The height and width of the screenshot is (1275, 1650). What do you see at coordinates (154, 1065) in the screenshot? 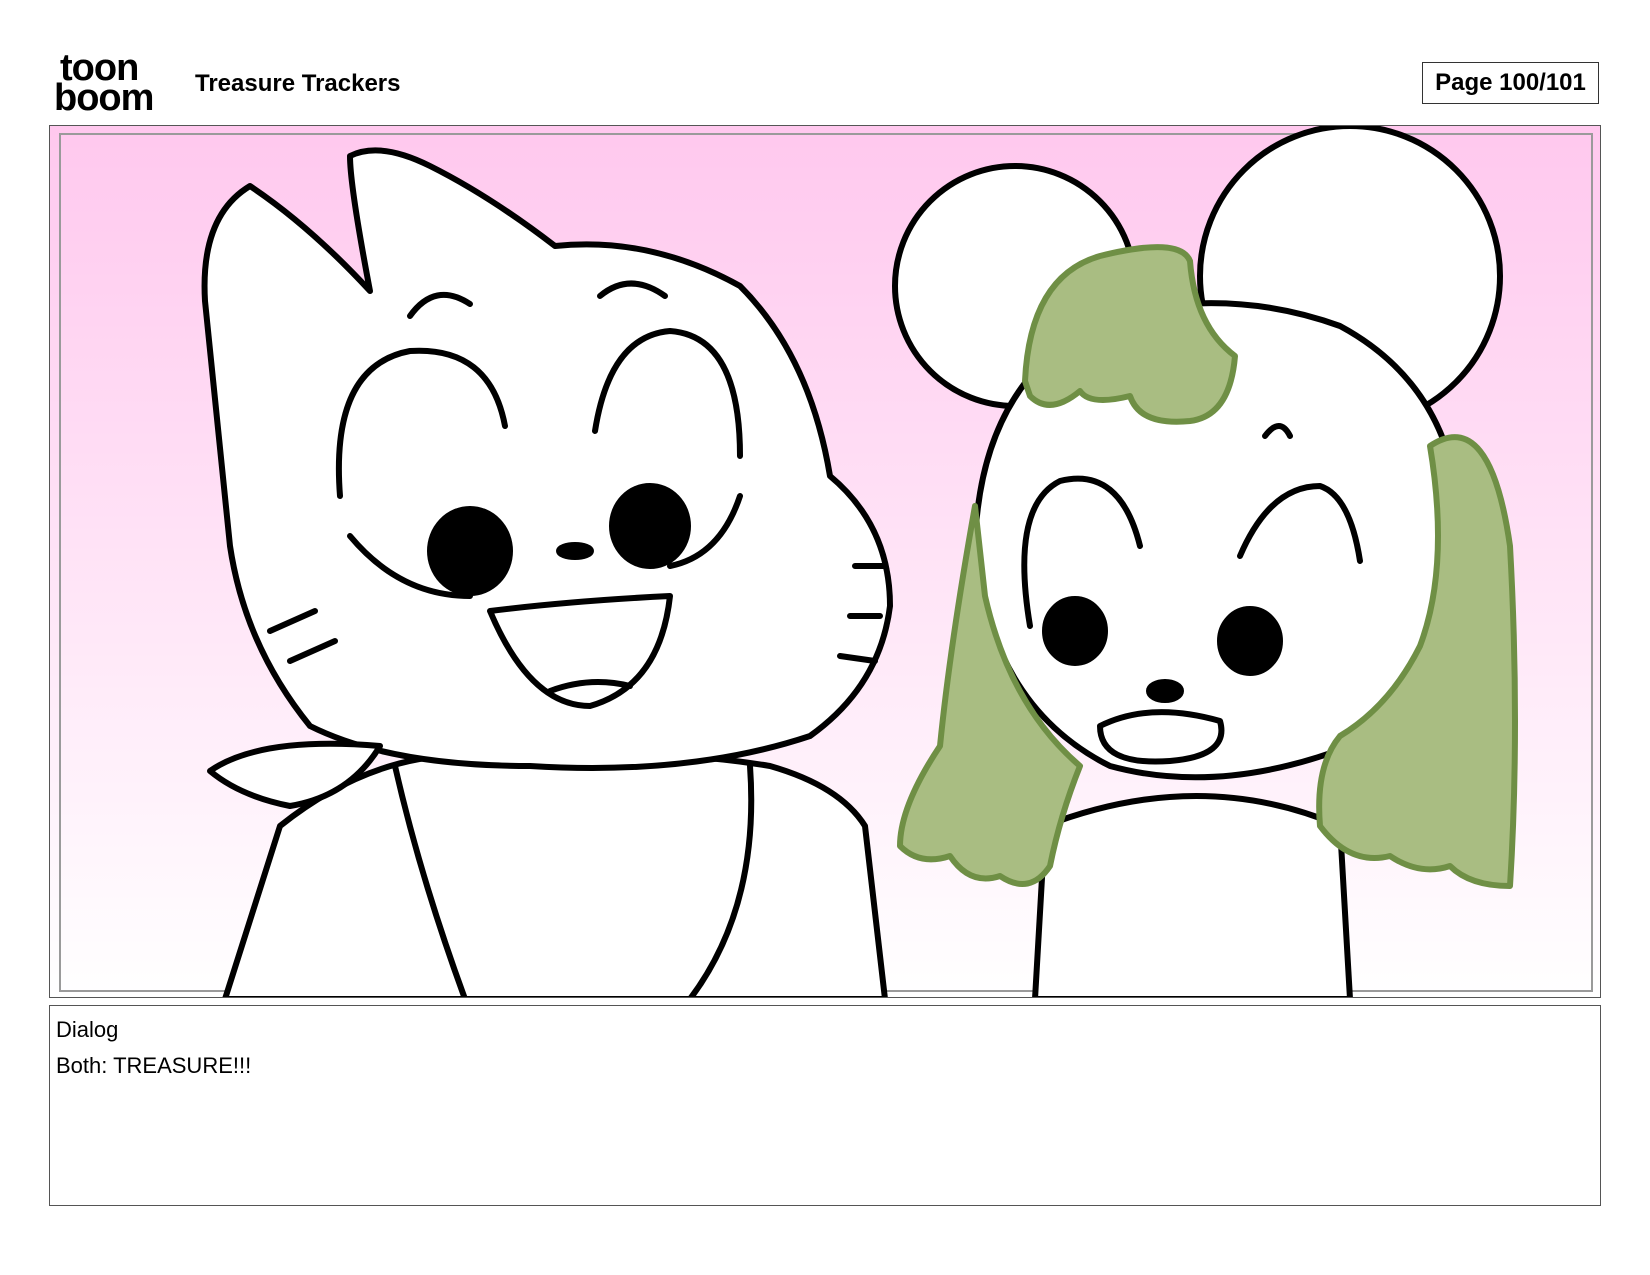
I see `dialog-text: Both: TREASURE!!!` at bounding box center [154, 1065].